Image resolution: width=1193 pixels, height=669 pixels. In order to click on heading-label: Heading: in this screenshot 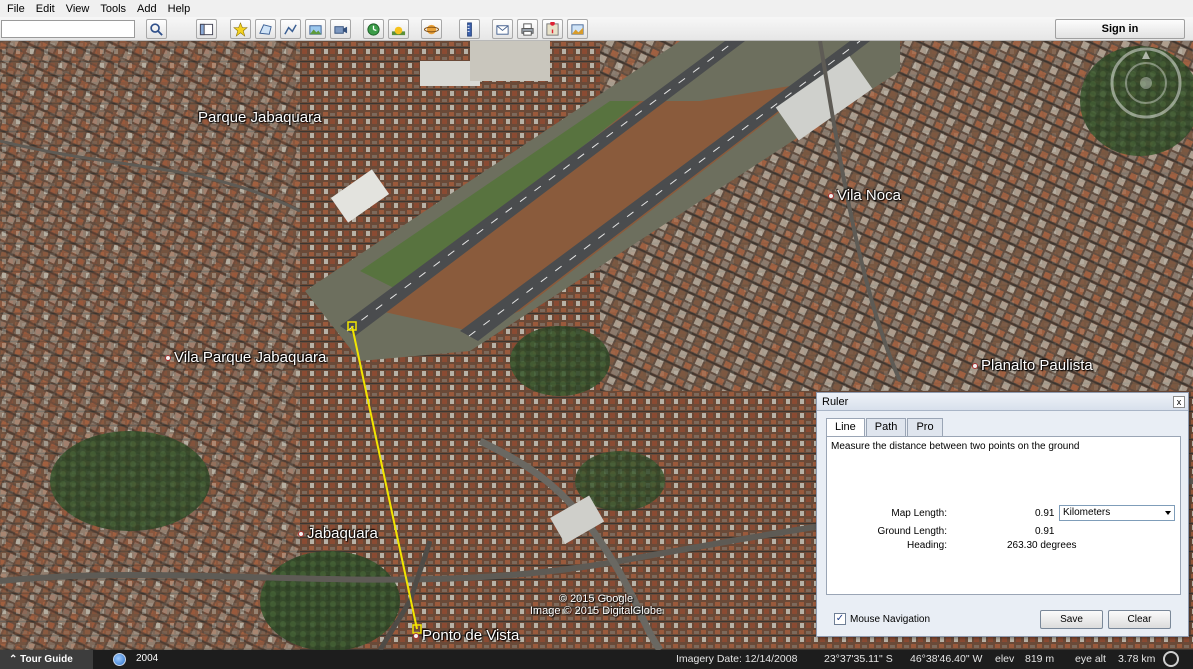, I will do `click(926, 545)`.